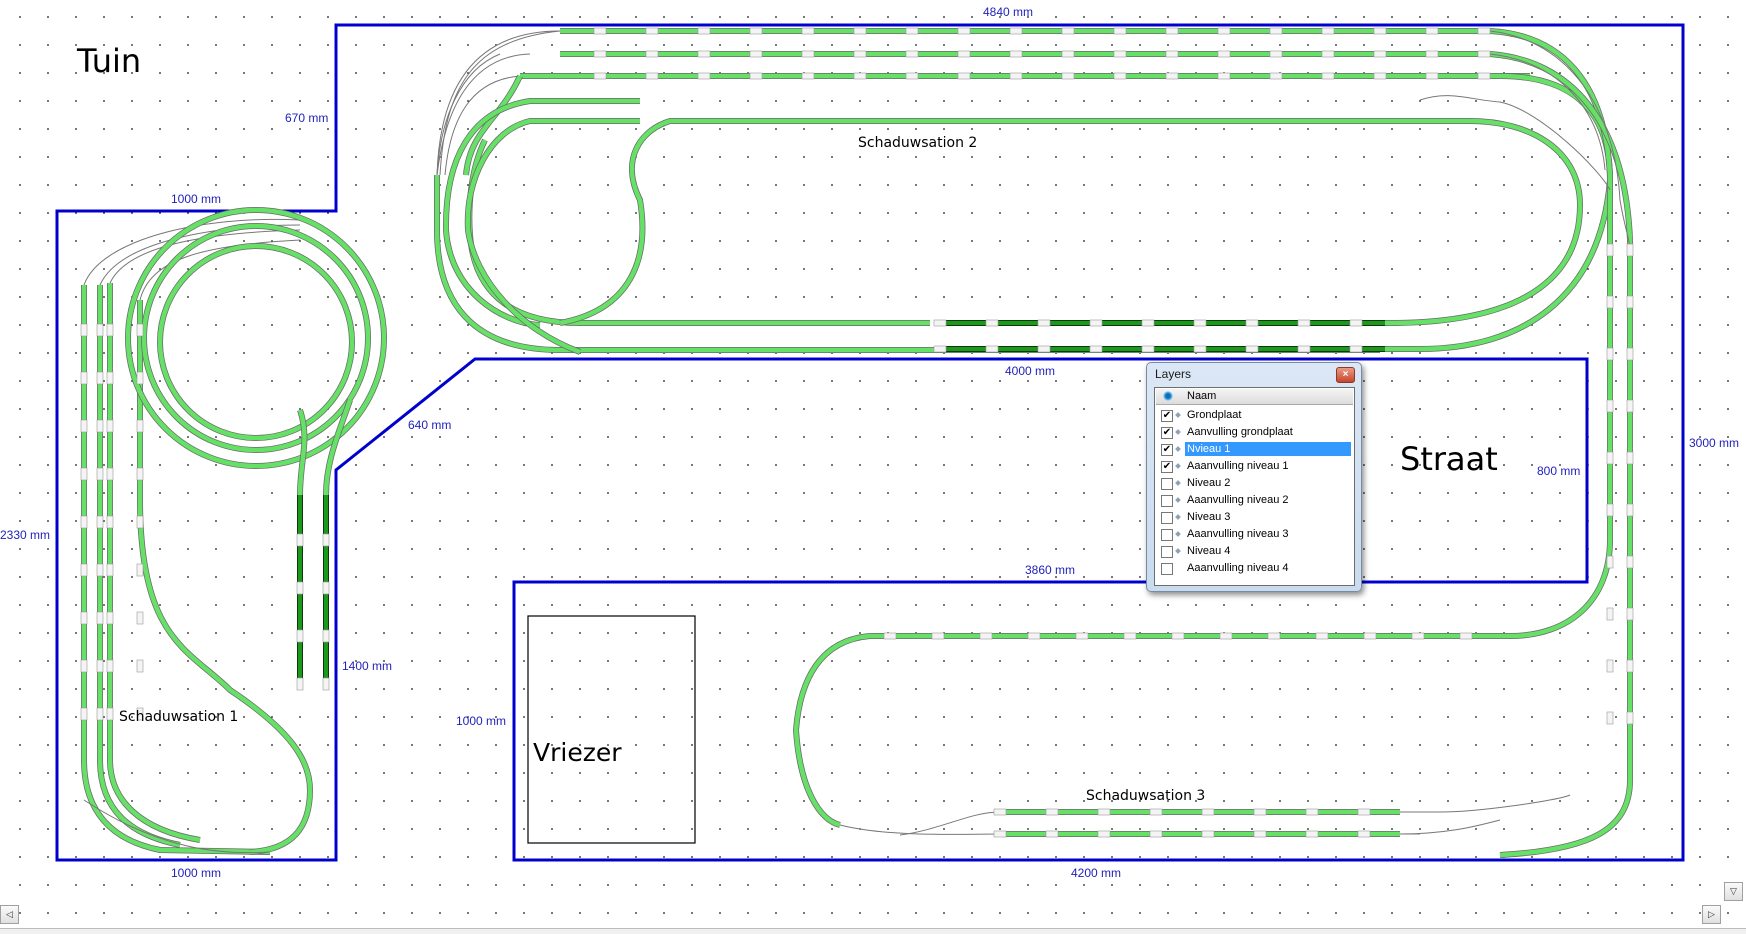  What do you see at coordinates (256, 342) in the screenshot?
I see `track-helix-outer` at bounding box center [256, 342].